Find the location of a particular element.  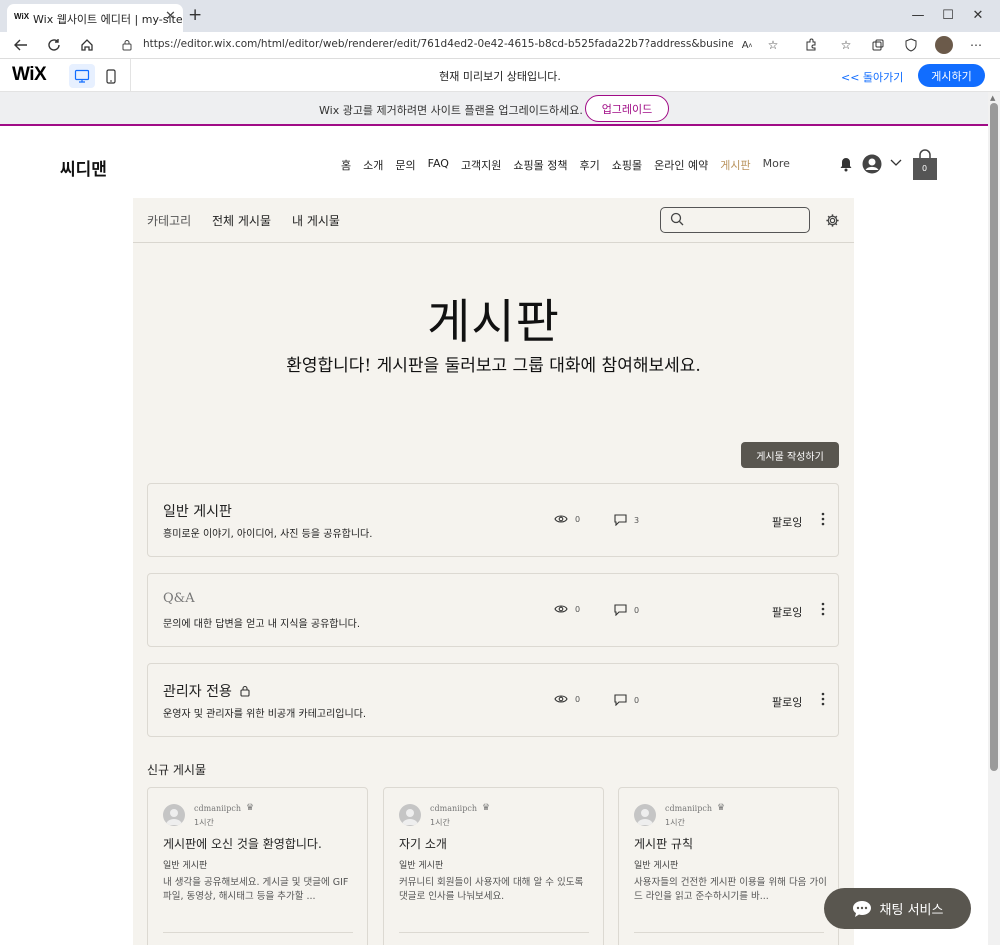

site-name: 씨디맨 is located at coordinates (83, 167).